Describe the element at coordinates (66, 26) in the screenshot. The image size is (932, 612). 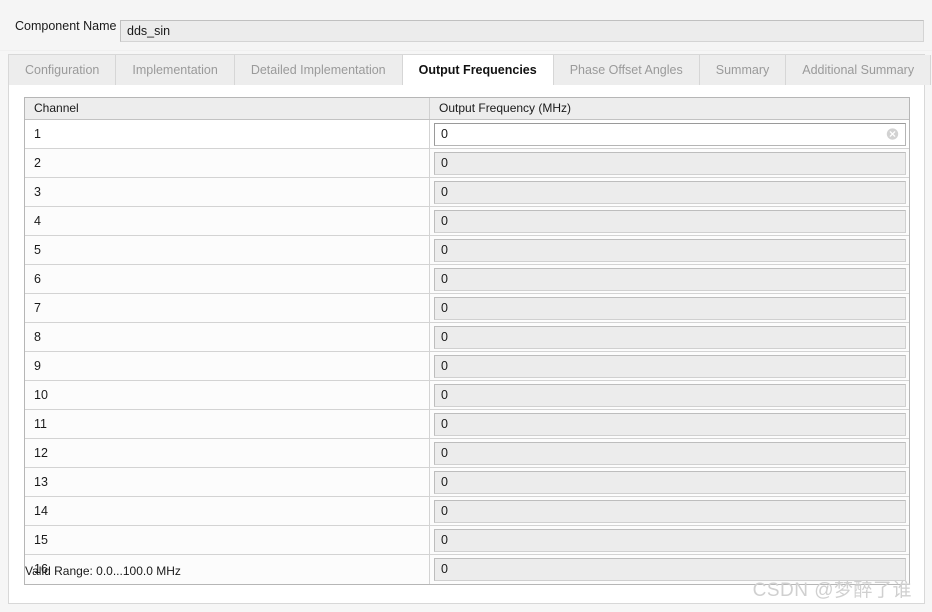
I see `component-name-label: Component Name` at that location.